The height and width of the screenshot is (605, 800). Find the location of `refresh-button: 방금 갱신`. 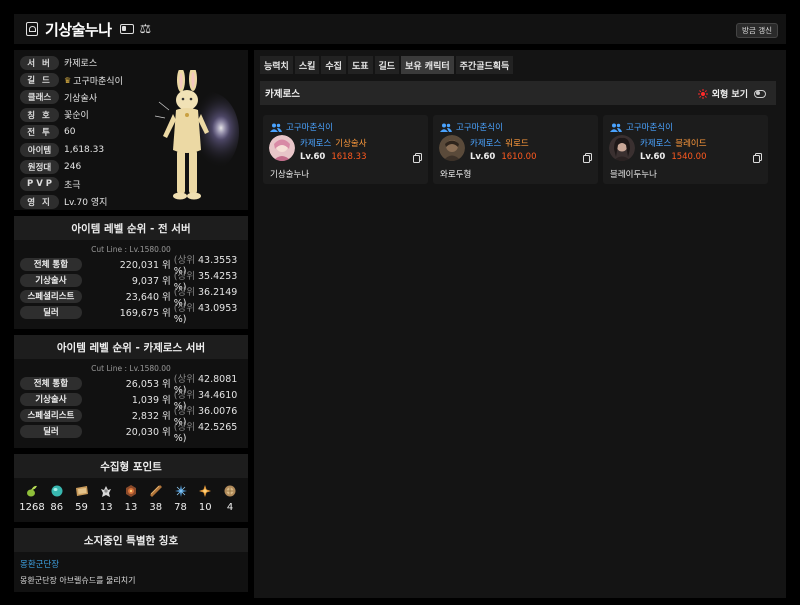

refresh-button: 방금 갱신 is located at coordinates (757, 30).